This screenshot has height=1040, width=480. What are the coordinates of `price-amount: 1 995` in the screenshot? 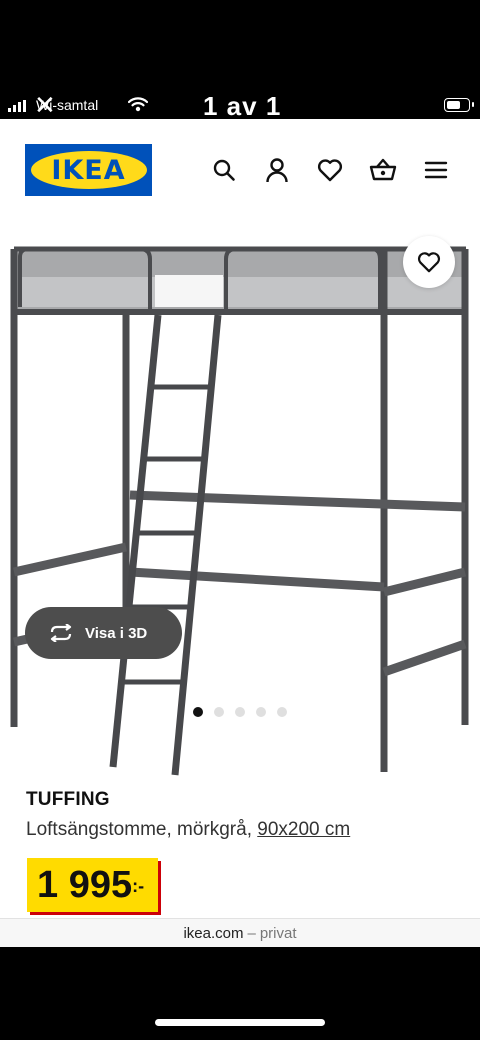 It's located at (85, 885).